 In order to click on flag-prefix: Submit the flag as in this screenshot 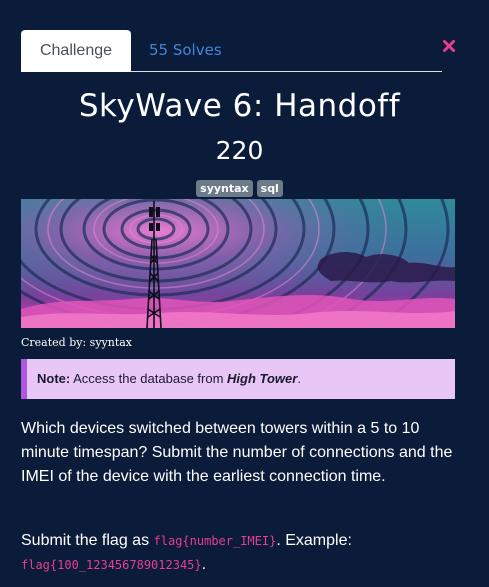, I will do `click(87, 540)`.